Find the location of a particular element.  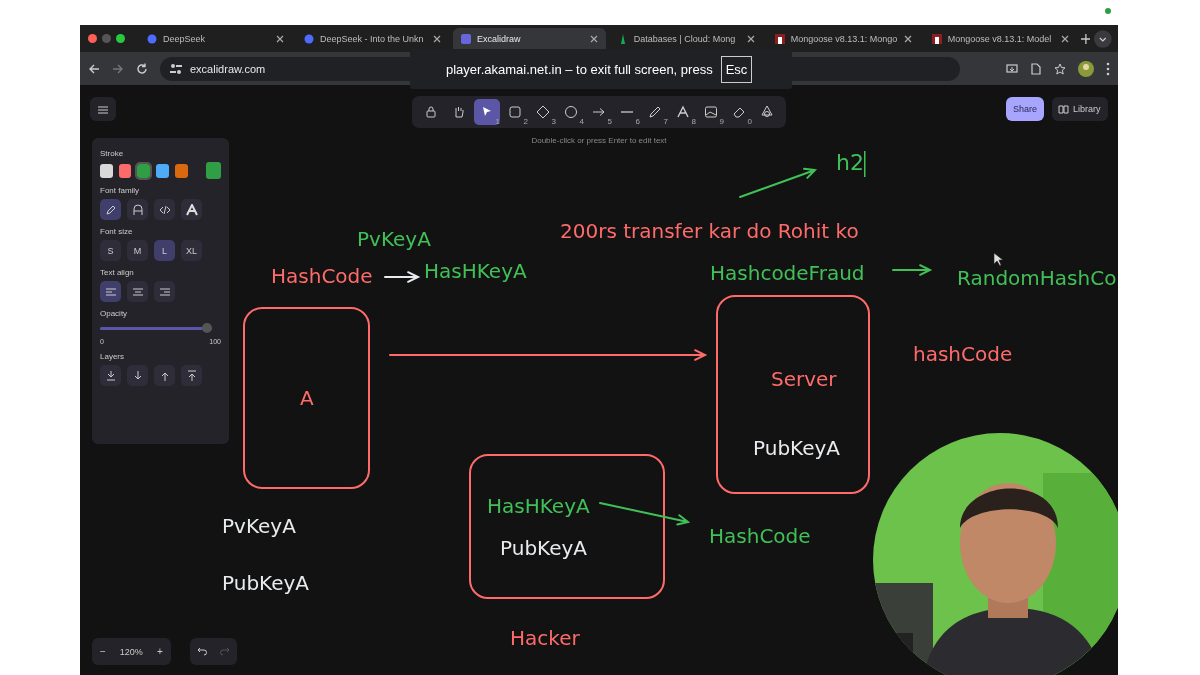

undo-icon is located at coordinates (201, 651).